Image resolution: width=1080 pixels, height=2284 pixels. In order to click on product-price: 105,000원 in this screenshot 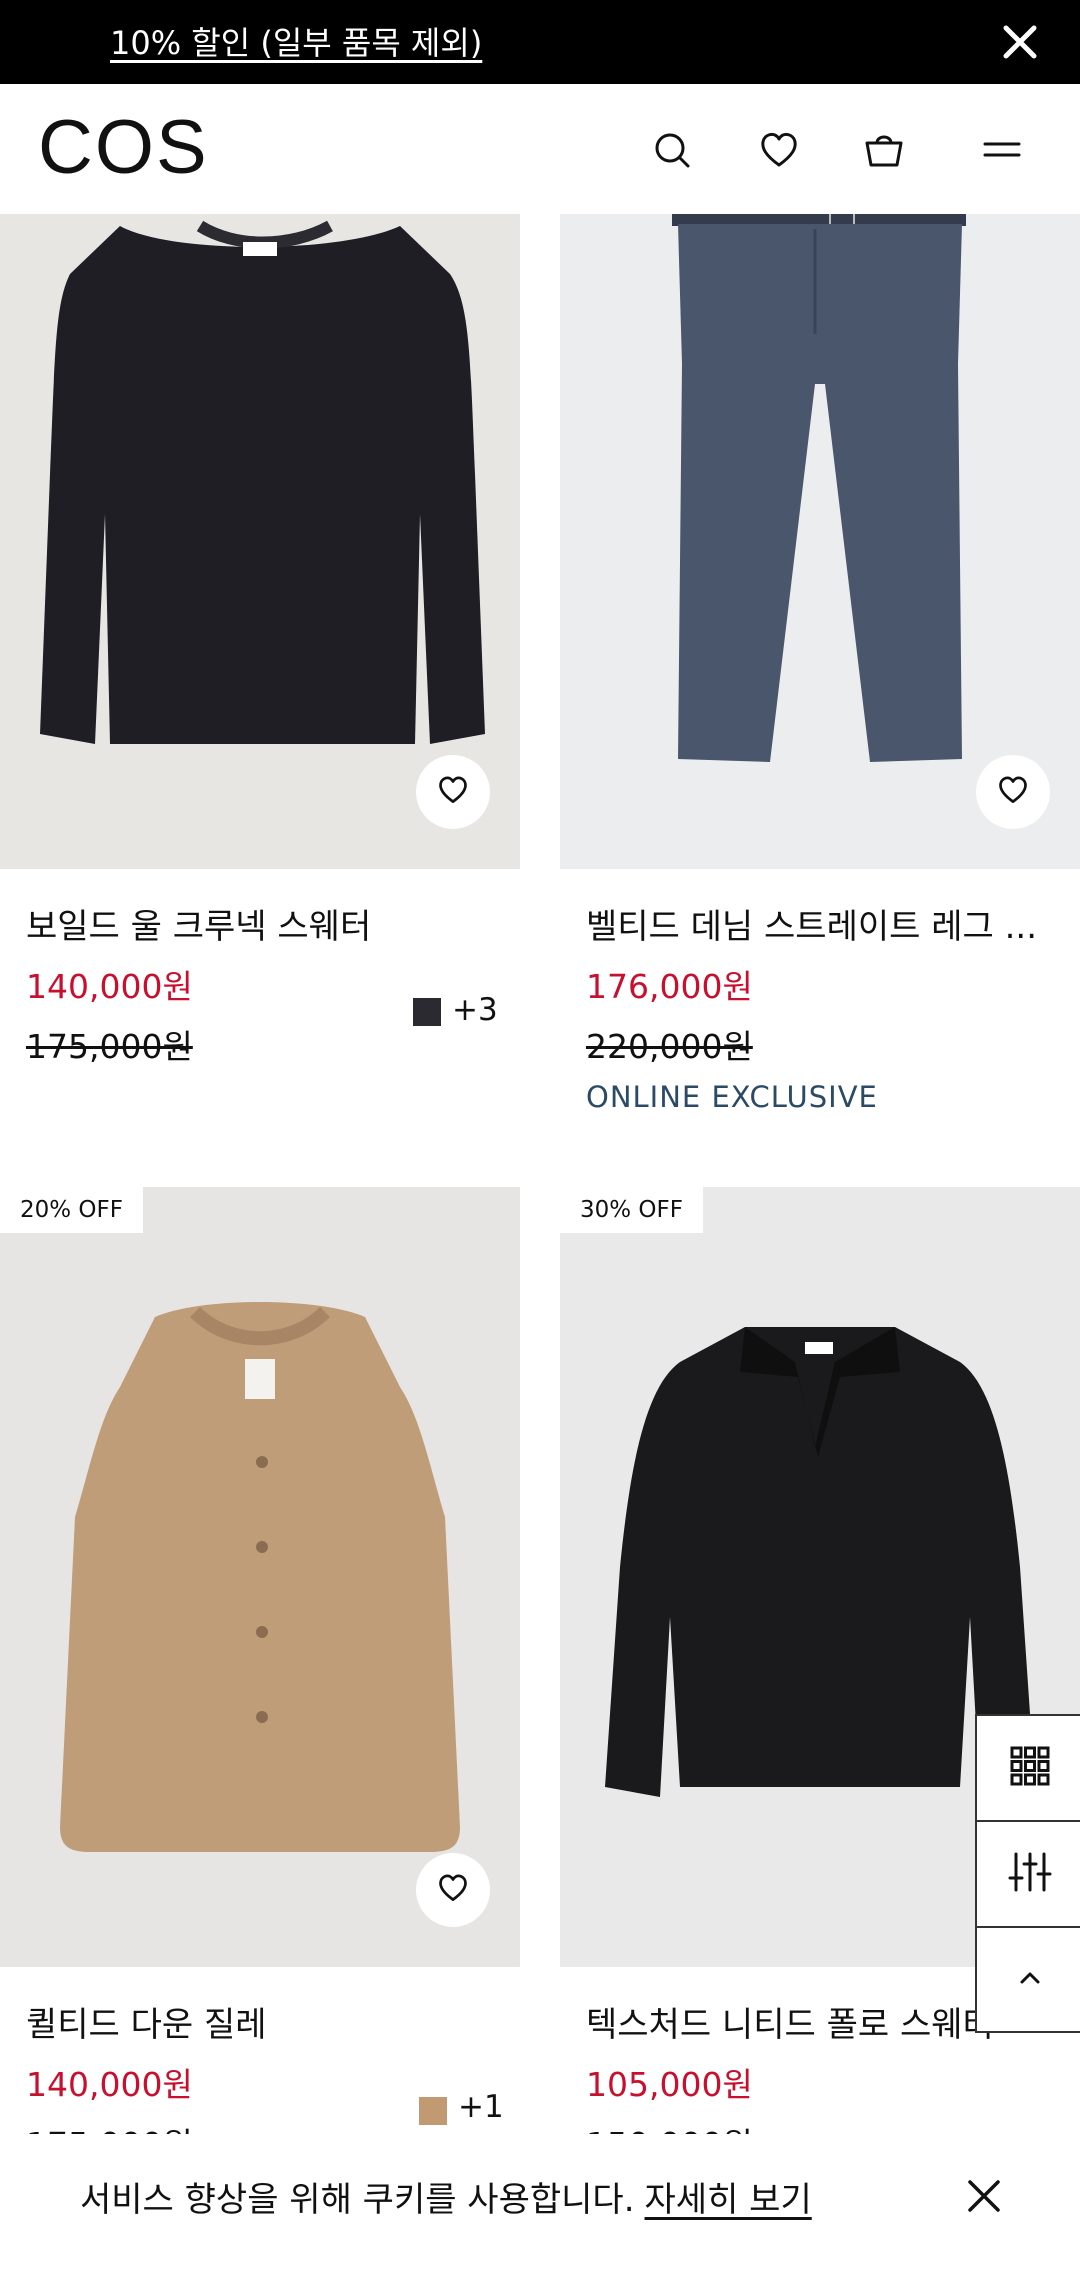, I will do `click(669, 2084)`.